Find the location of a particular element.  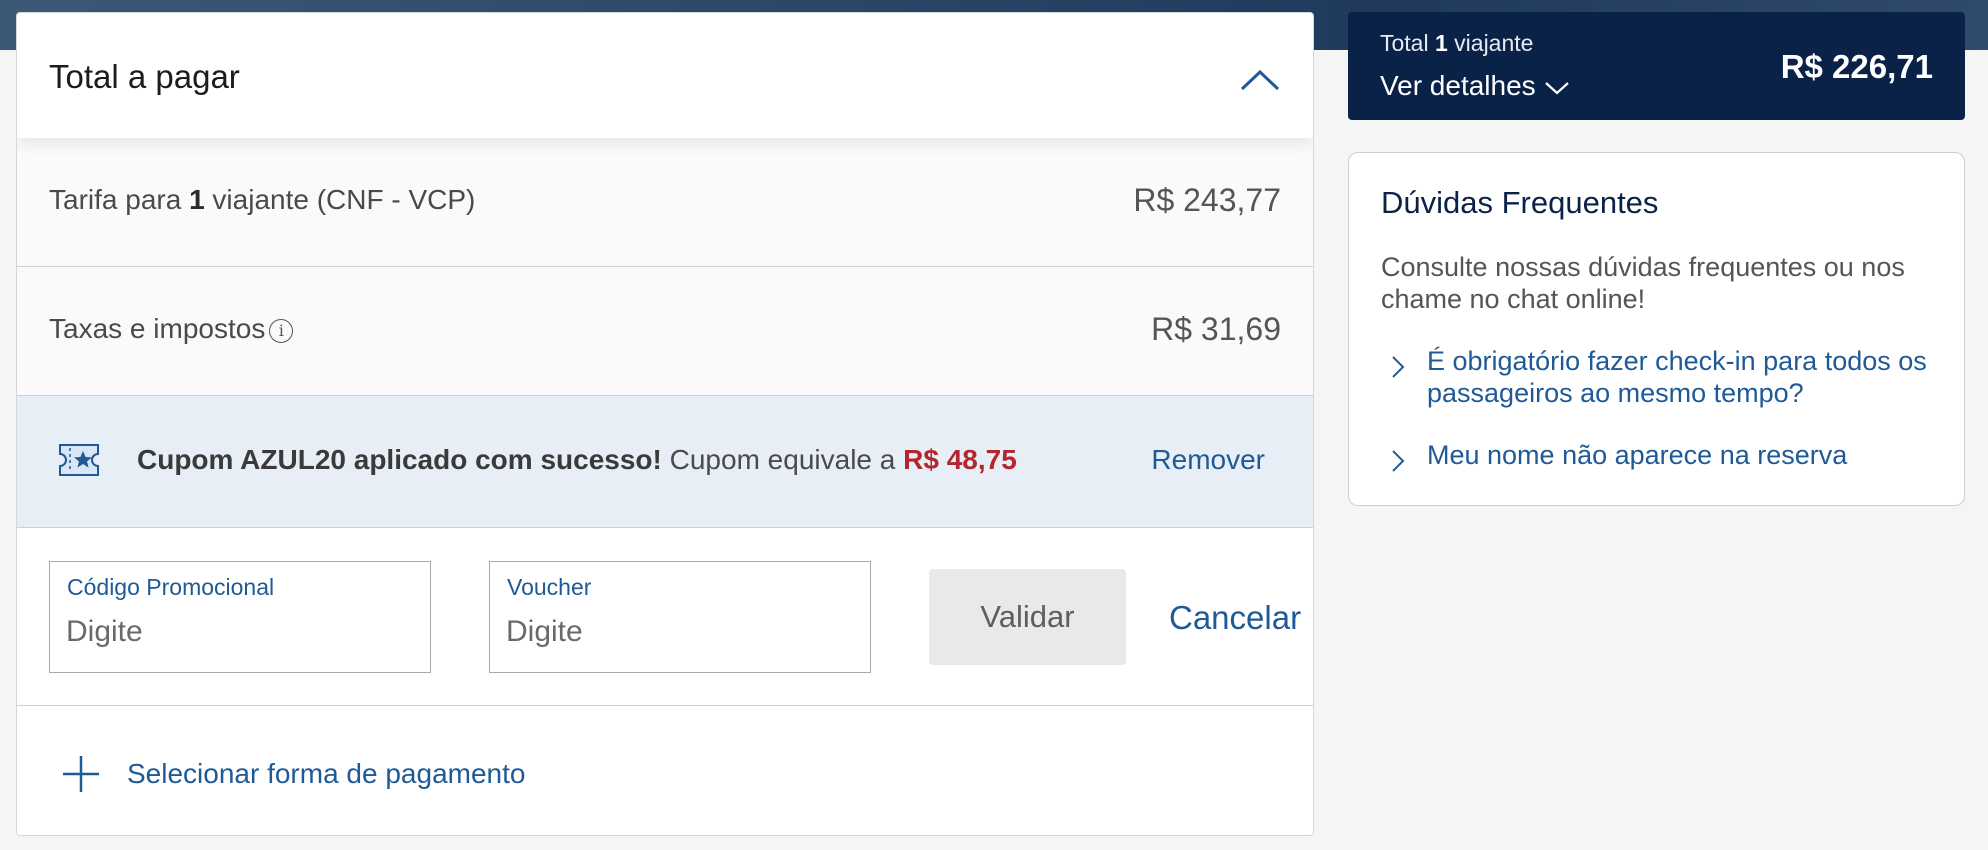

select-payment-row: Selecionar forma de pagamento is located at coordinates (665, 770).